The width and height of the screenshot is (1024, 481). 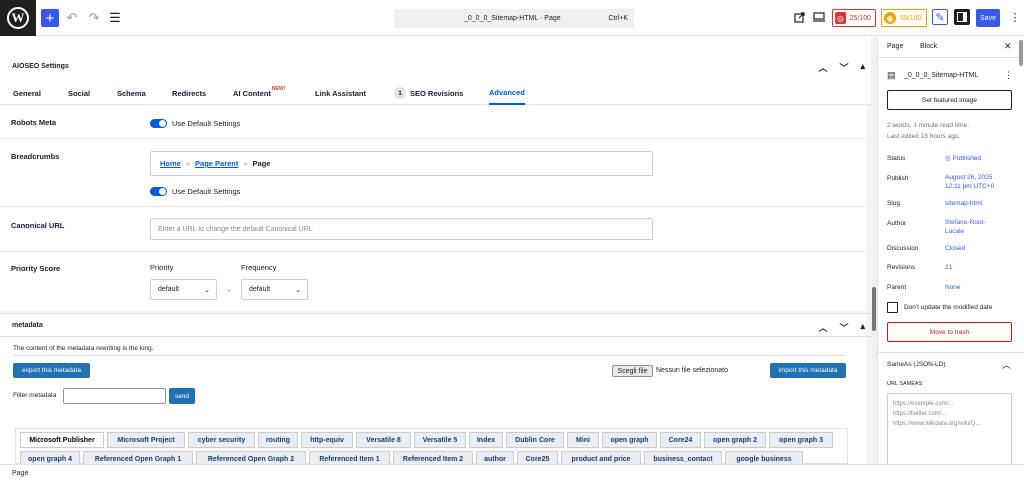 What do you see at coordinates (278, 89) in the screenshot?
I see `new-badge: NEW!` at bounding box center [278, 89].